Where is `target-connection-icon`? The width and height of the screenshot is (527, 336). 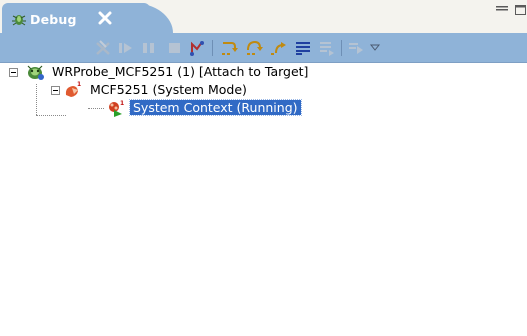
target-connection-icon is located at coordinates (35, 72).